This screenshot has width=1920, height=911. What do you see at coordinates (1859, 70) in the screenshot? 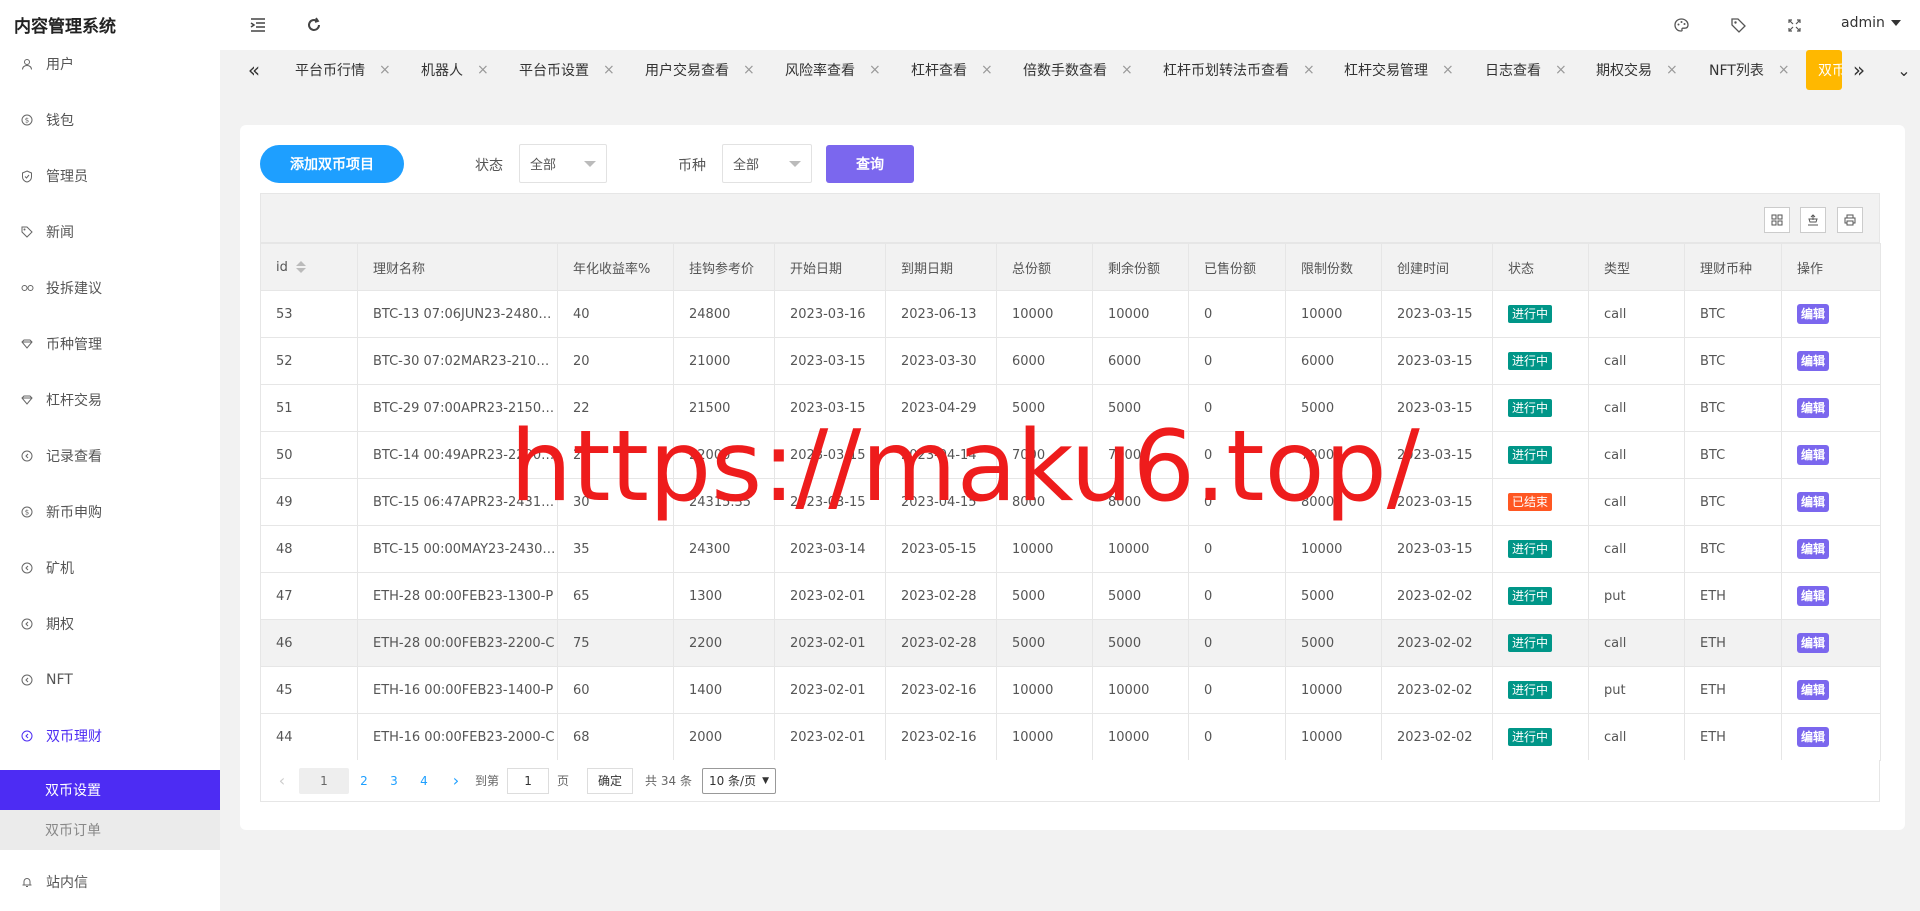
I see `tabs-scroll-right-icon: »` at bounding box center [1859, 70].